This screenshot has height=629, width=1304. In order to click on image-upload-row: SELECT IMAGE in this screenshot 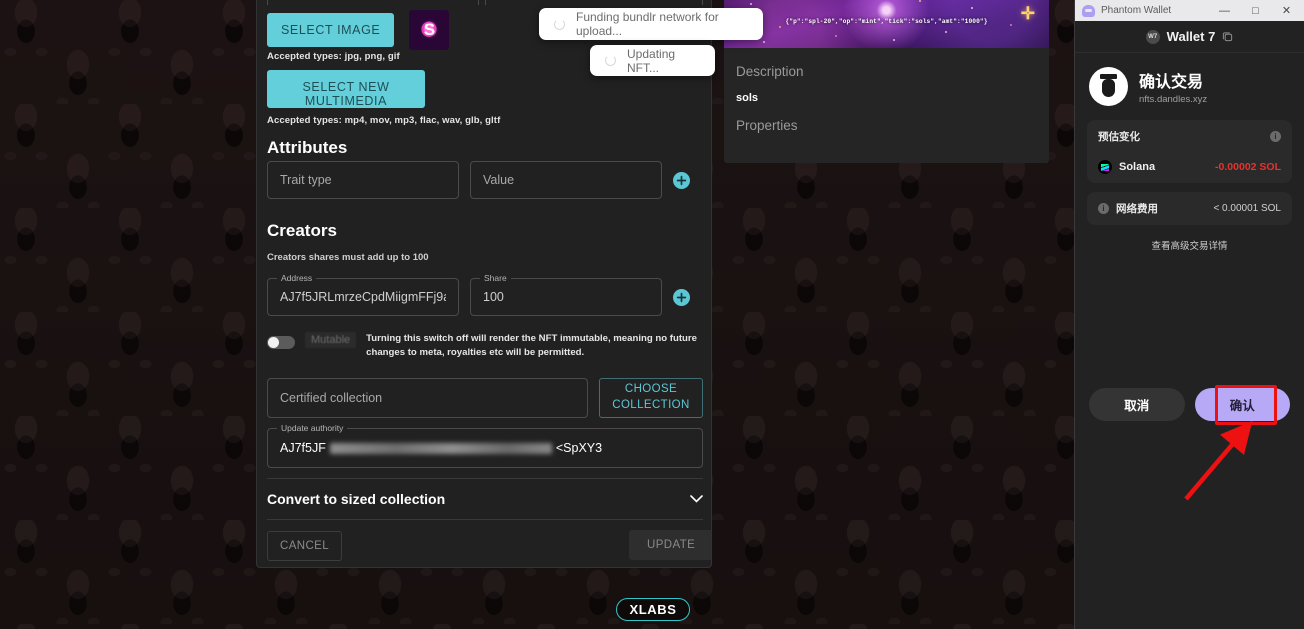, I will do `click(358, 30)`.